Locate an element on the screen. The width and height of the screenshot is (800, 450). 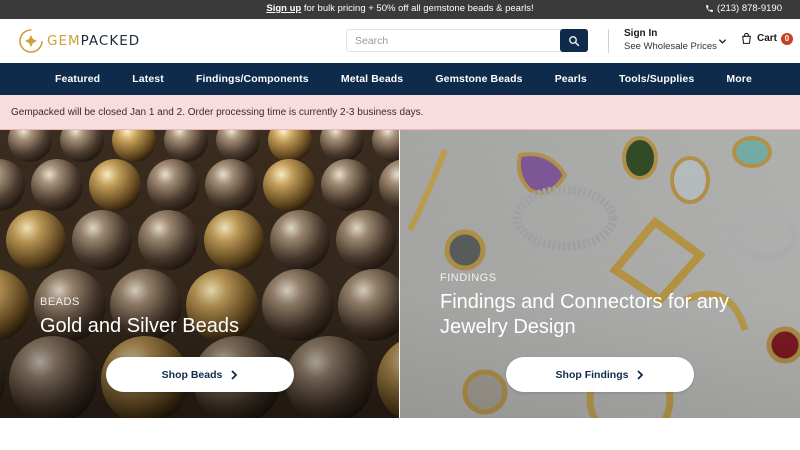
nav-item-more: More is located at coordinates (739, 79).